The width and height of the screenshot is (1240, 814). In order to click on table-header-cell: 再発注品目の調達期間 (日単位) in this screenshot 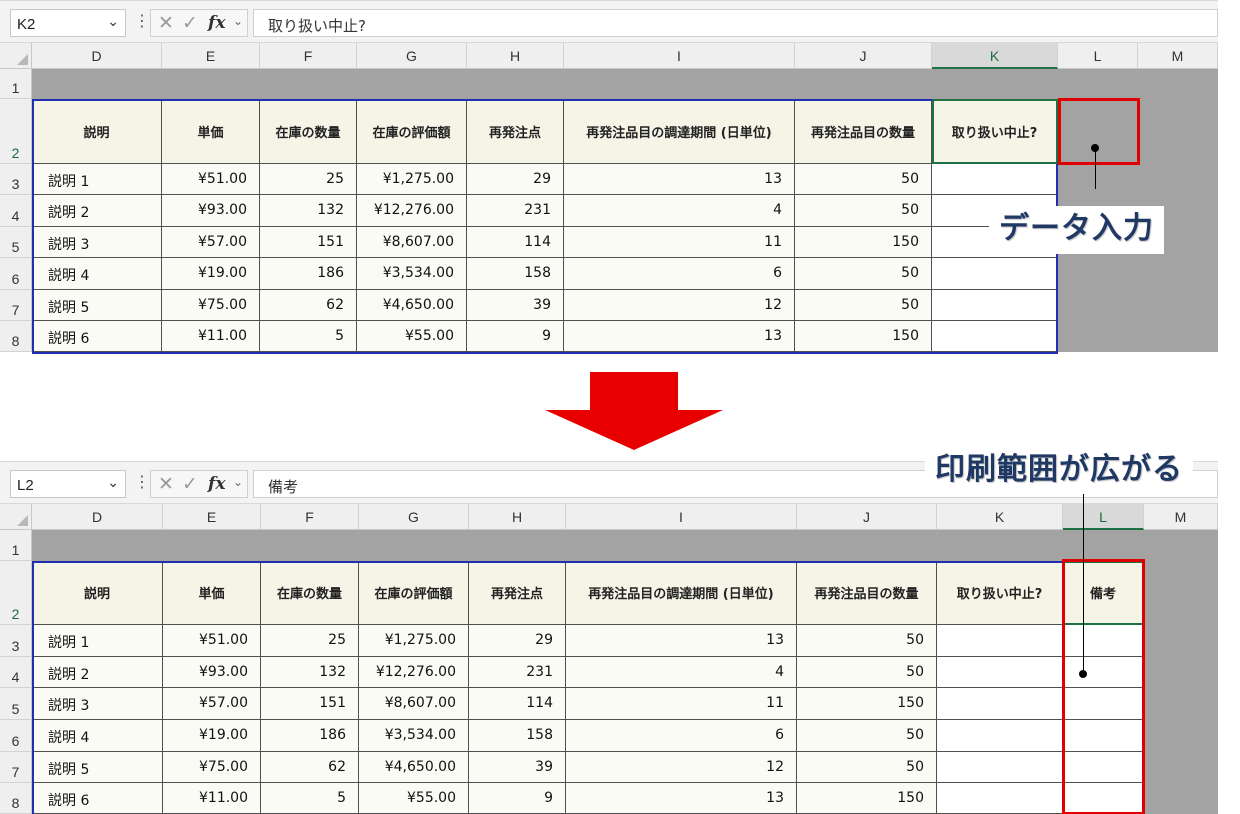, I will do `click(681, 593)`.